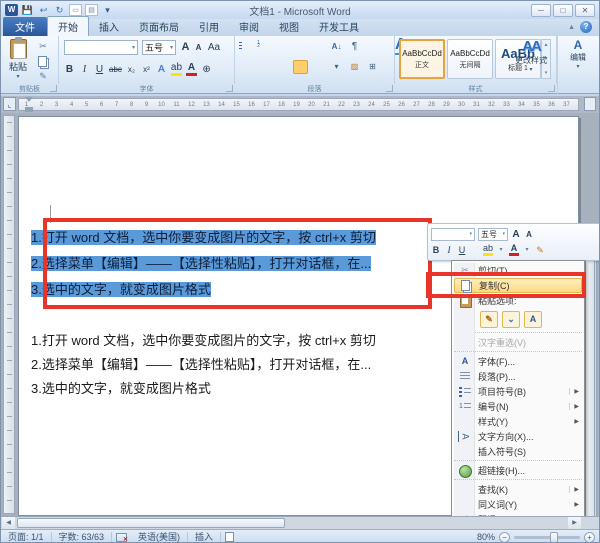  Describe the element at coordinates (516, 234) in the screenshot. I see `minibar-grow-font: A` at that location.